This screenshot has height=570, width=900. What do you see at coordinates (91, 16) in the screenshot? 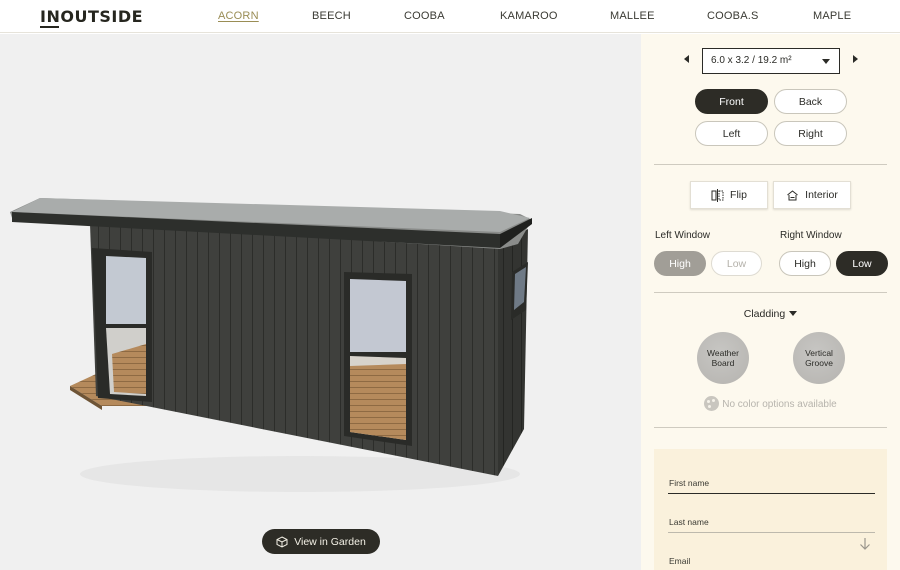
I see `logo: INOUTSIDE` at bounding box center [91, 16].